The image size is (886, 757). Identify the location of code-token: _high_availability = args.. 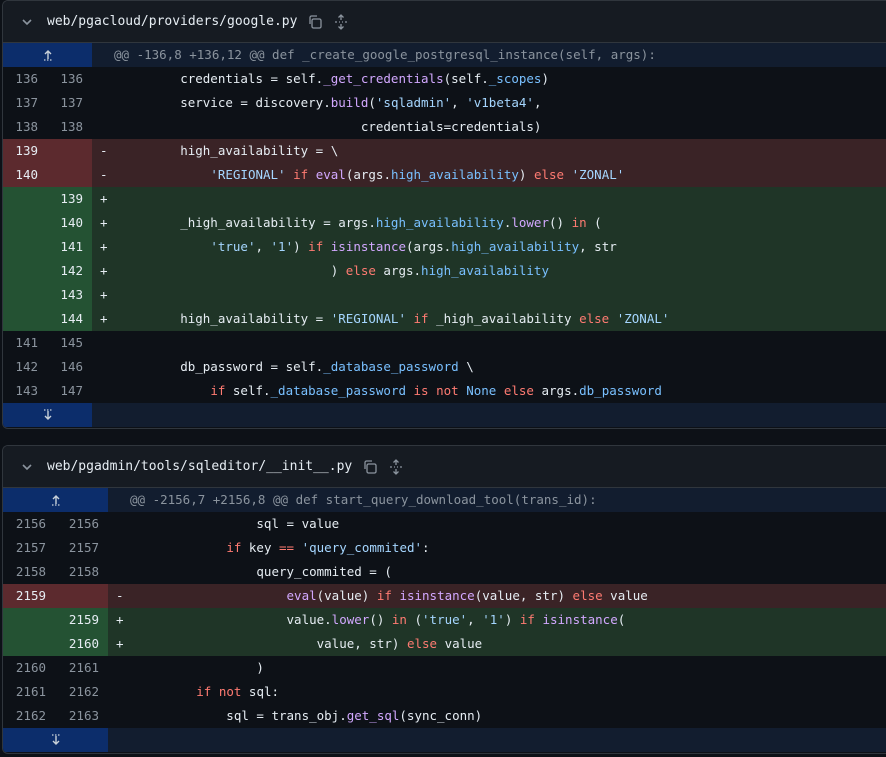
(248, 222).